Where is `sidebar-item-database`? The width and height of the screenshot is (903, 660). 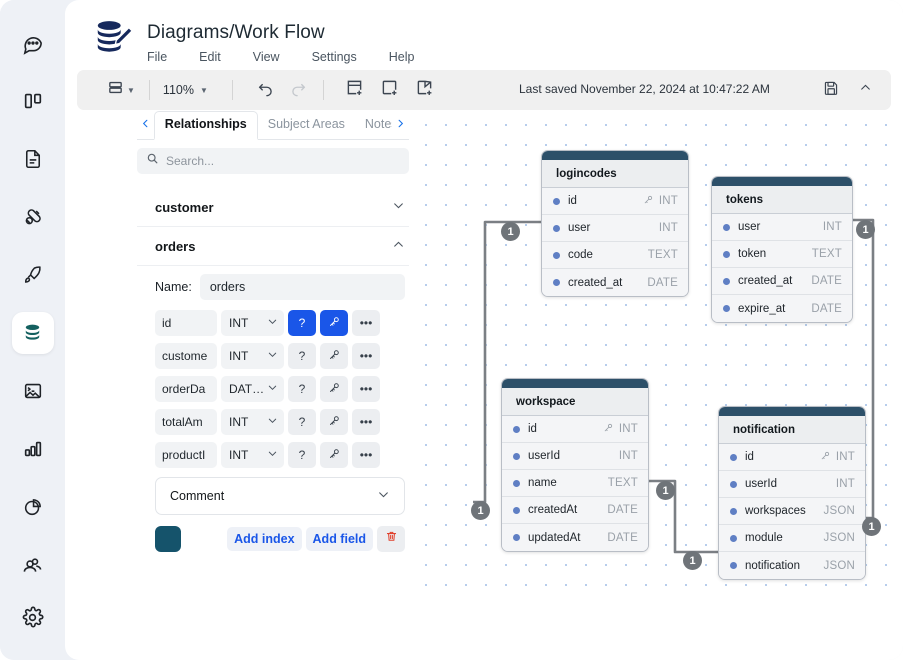
sidebar-item-database is located at coordinates (32, 333).